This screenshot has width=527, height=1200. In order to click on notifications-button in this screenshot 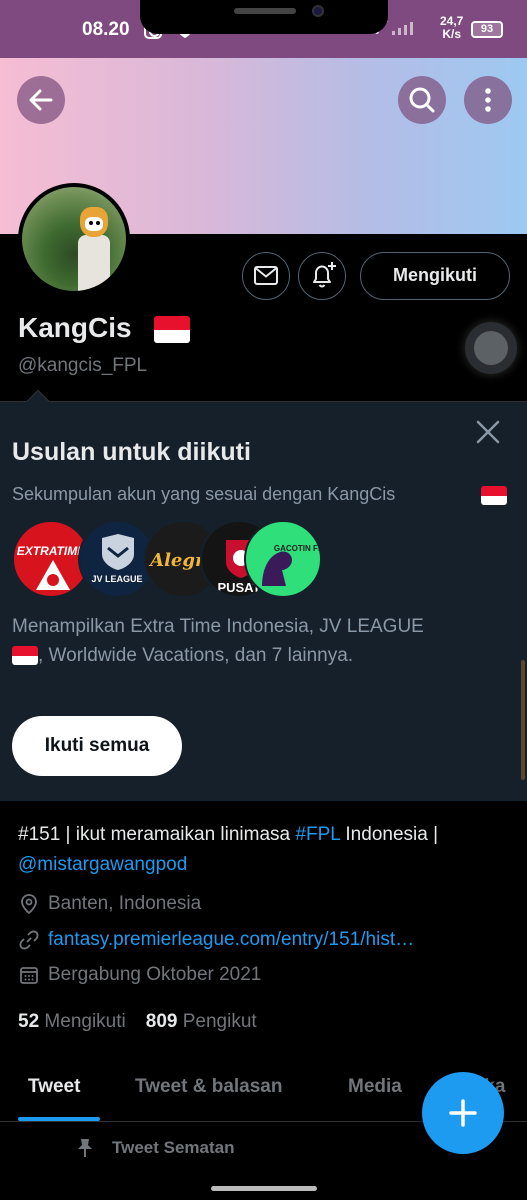, I will do `click(322, 276)`.